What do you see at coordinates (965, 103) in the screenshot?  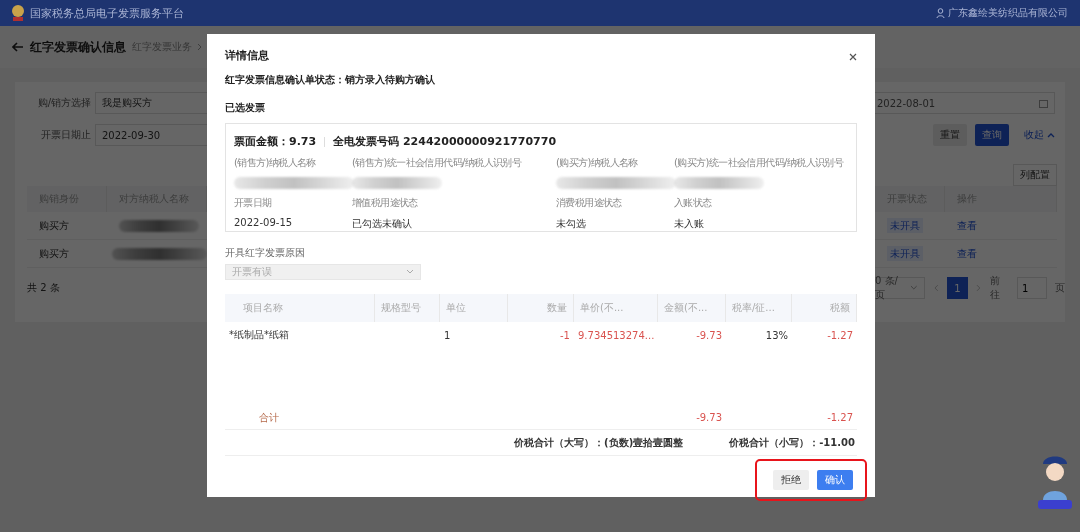 I see `date-field: 2022-08-01` at bounding box center [965, 103].